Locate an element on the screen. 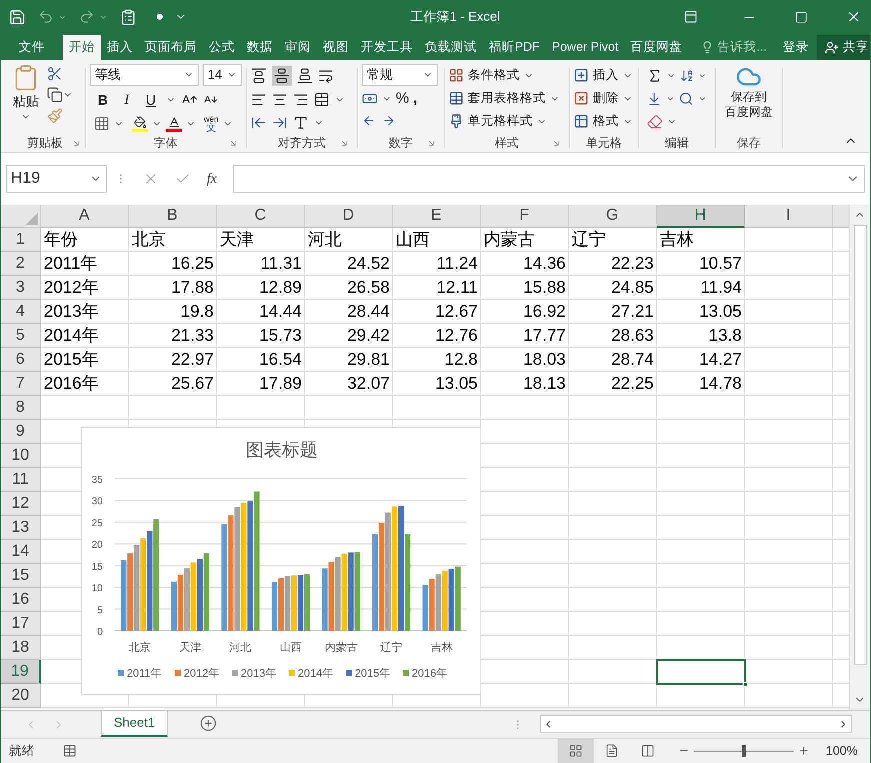 This screenshot has height=763, width=871. table-cell: 29.81 is located at coordinates (349, 360).